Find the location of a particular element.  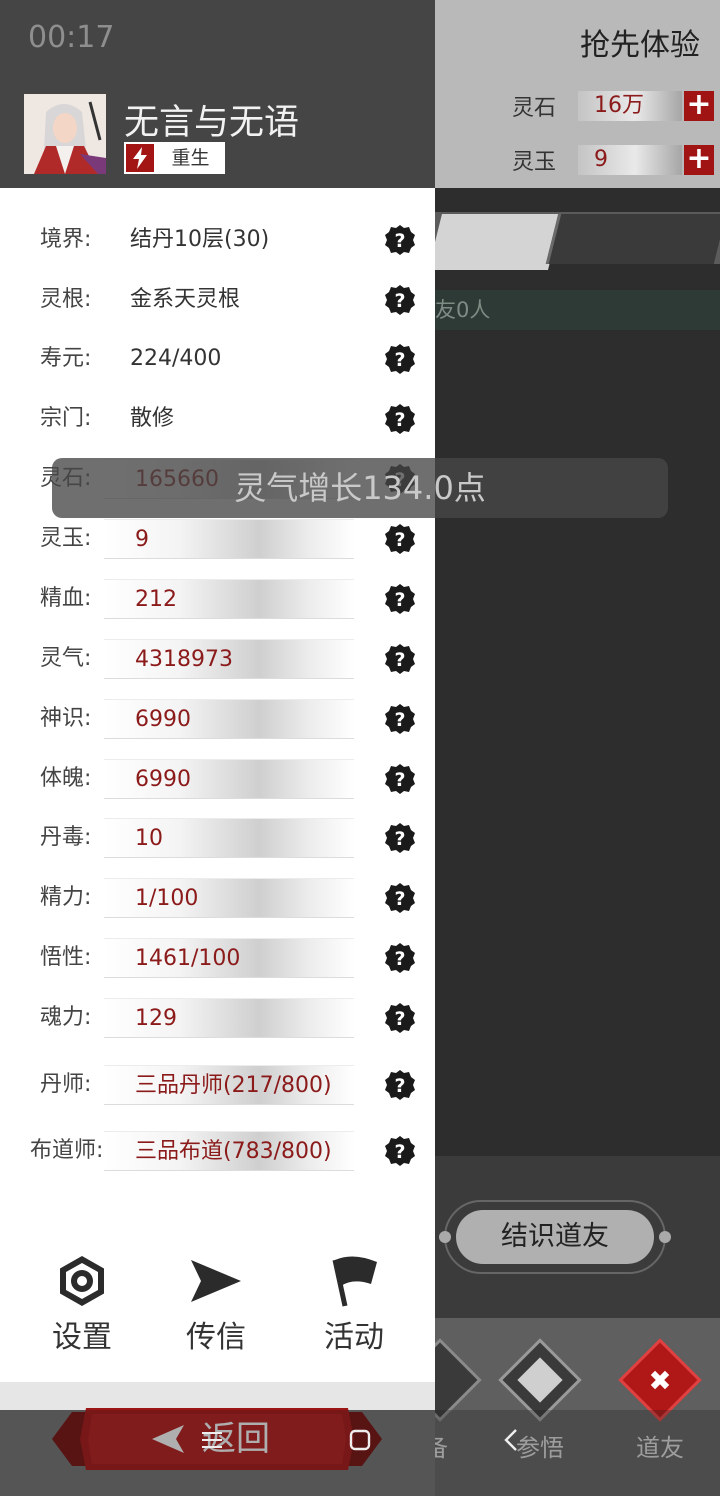

home-icon is located at coordinates (360, 1440).